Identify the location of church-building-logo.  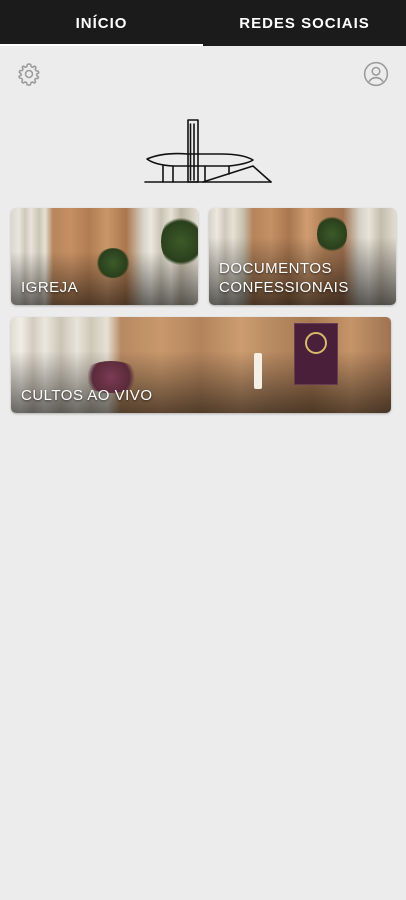
(208, 151).